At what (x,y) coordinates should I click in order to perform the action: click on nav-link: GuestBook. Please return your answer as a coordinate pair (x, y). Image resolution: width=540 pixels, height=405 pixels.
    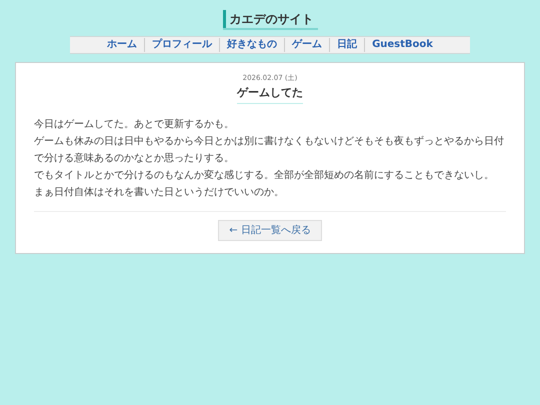
    Looking at the image, I should click on (402, 45).